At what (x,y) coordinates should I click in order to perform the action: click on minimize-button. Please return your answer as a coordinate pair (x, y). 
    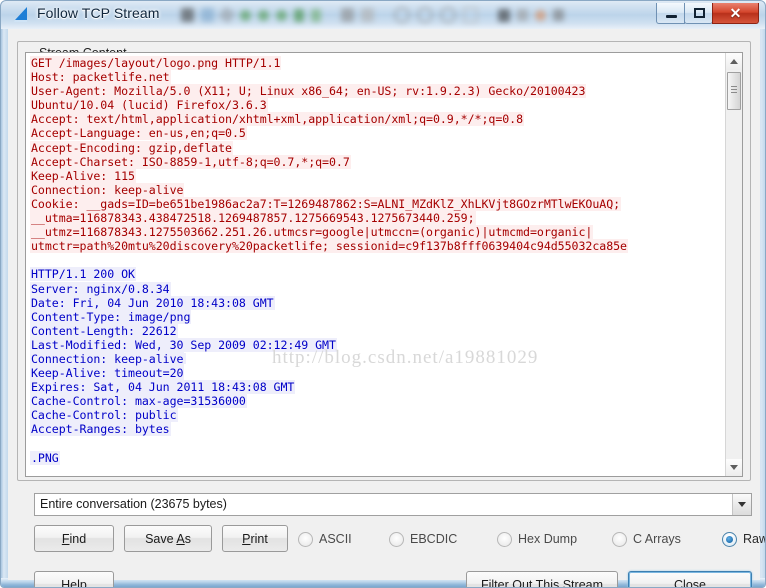
    Looking at the image, I should click on (670, 13).